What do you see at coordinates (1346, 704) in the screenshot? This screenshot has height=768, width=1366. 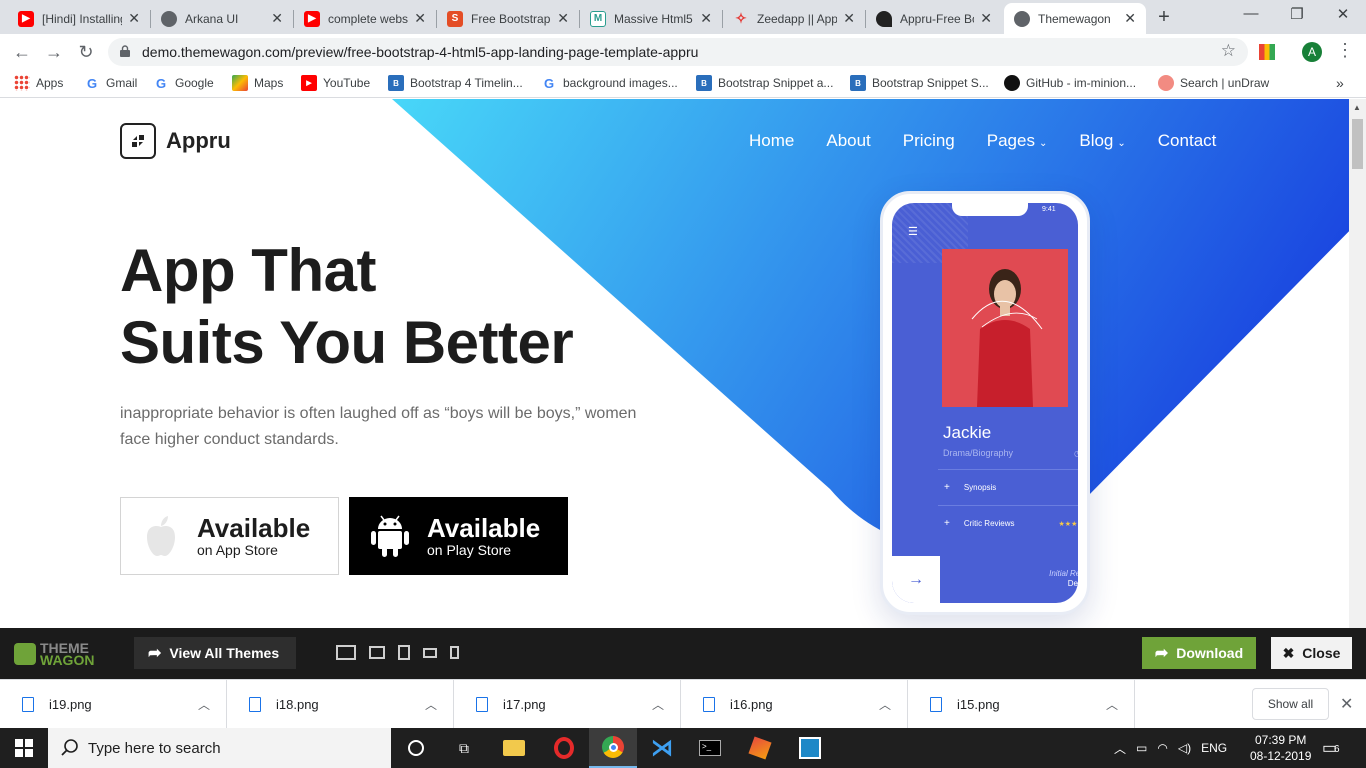 I see `close-download-shelf-icon: ✕` at bounding box center [1346, 704].